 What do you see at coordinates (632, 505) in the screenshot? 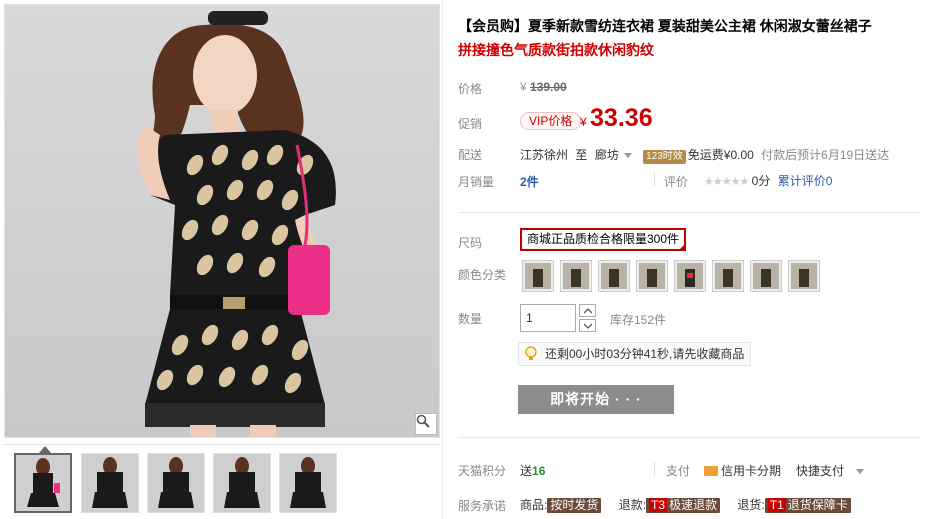
I see `service-item-2-prefix: 退款:` at bounding box center [632, 505].